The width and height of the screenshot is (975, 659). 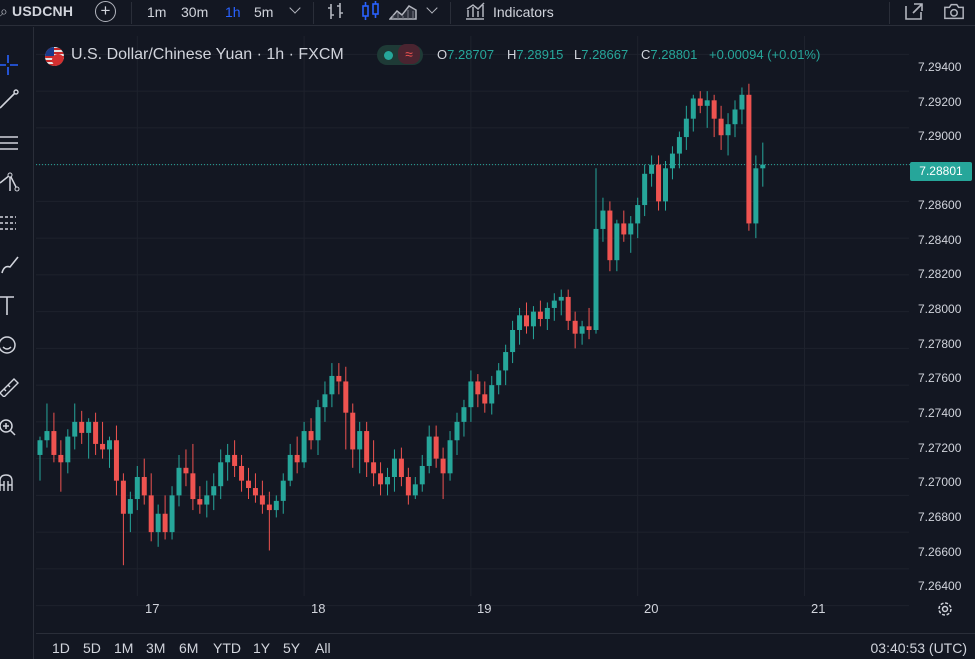 I want to click on fib-retracement-icon, so click(x=11, y=143).